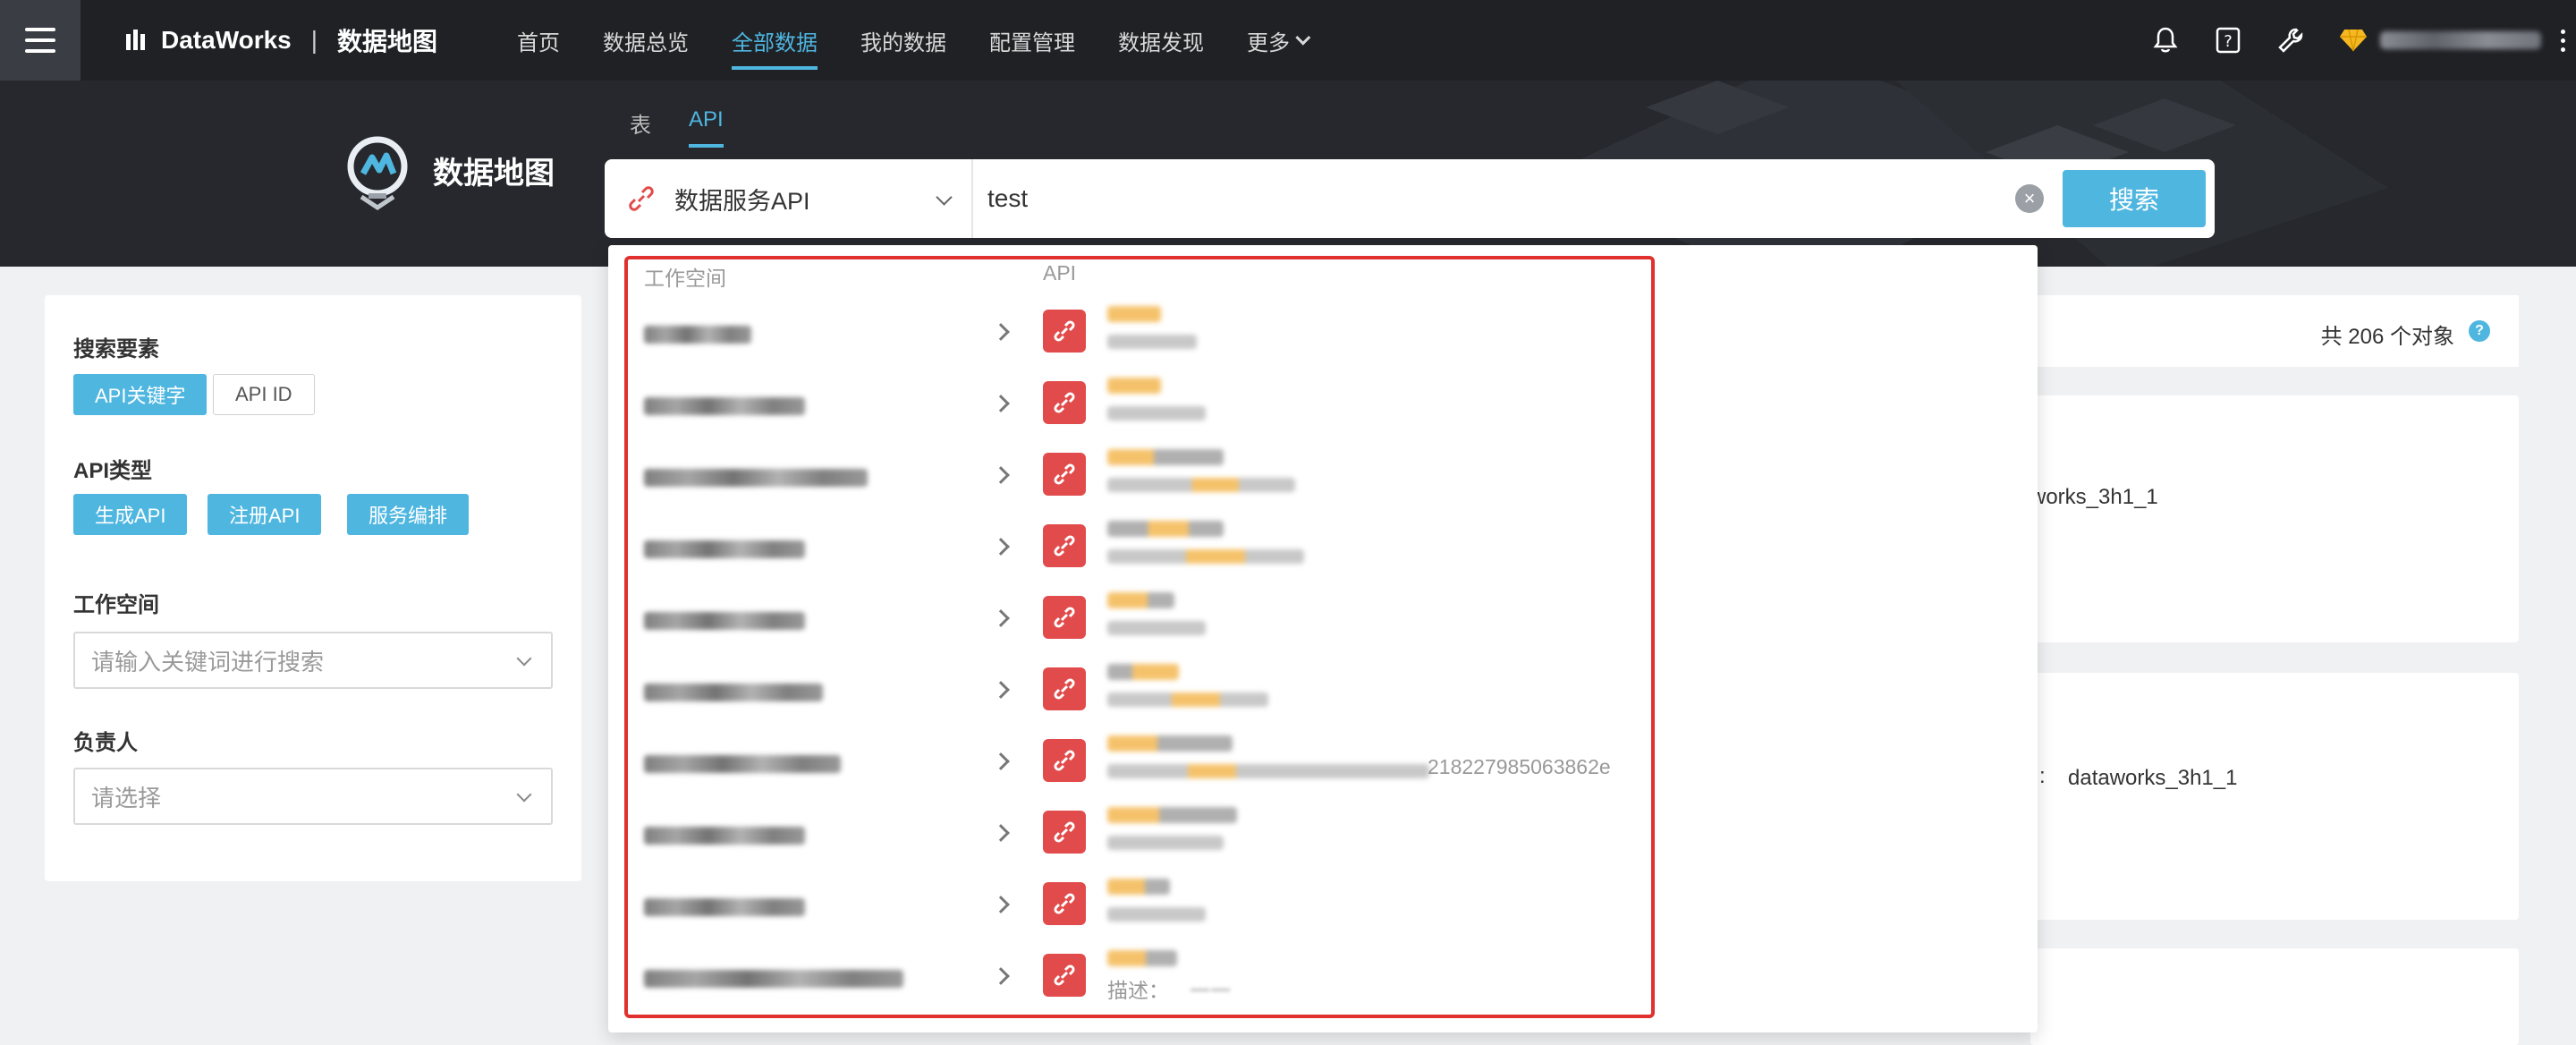  Describe the element at coordinates (2274, 997) in the screenshot. I see `result-card` at that location.